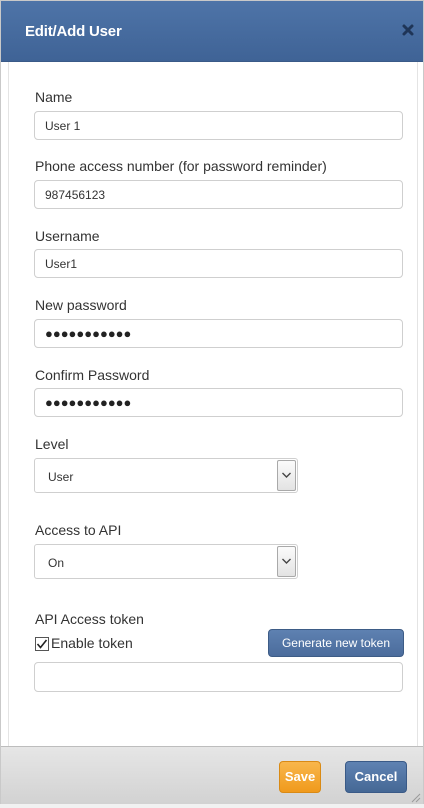  What do you see at coordinates (61, 477) in the screenshot?
I see `level-selected-value: User` at bounding box center [61, 477].